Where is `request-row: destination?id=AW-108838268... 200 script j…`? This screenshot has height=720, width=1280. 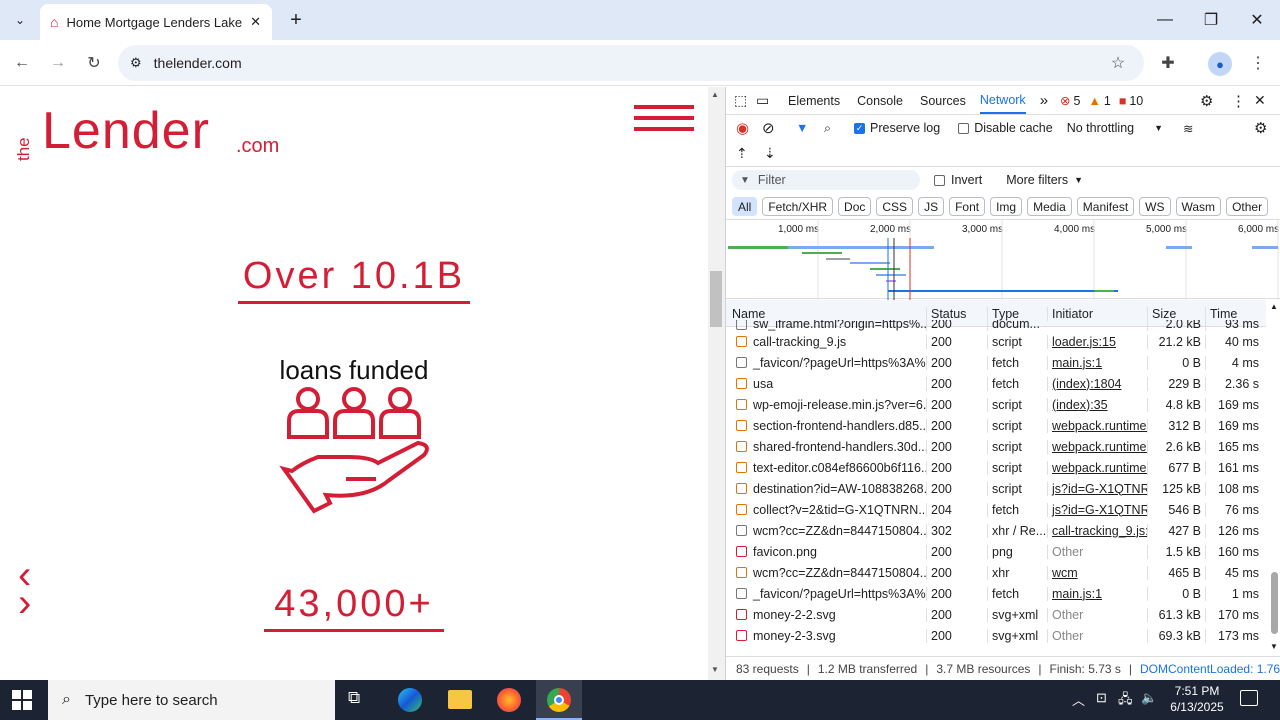
request-row: destination?id=AW-108838268... 200 script j… is located at coordinates (996, 488).